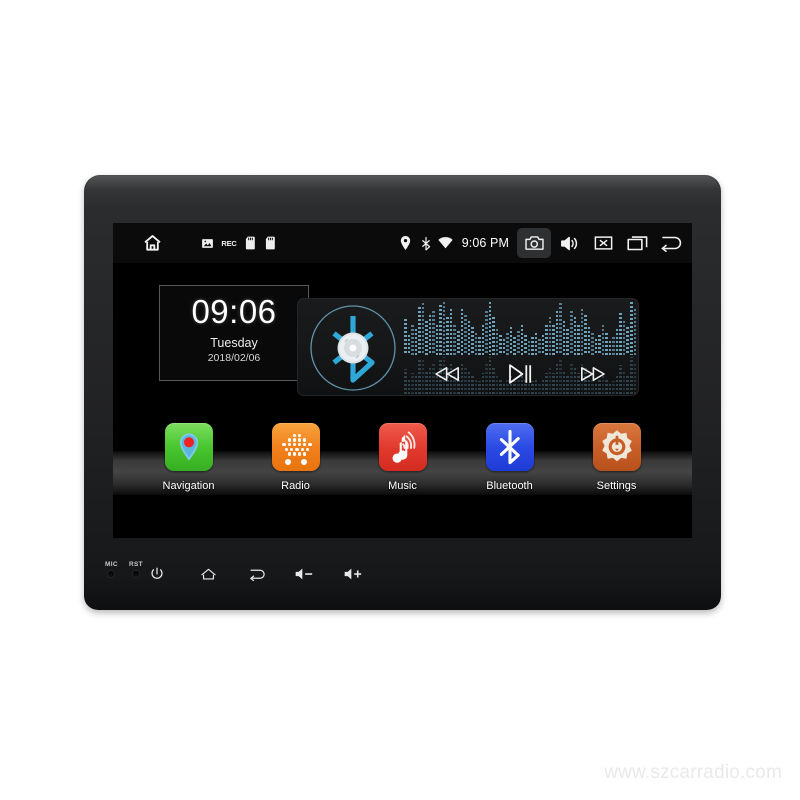  What do you see at coordinates (406, 243) in the screenshot?
I see `location-icon` at bounding box center [406, 243].